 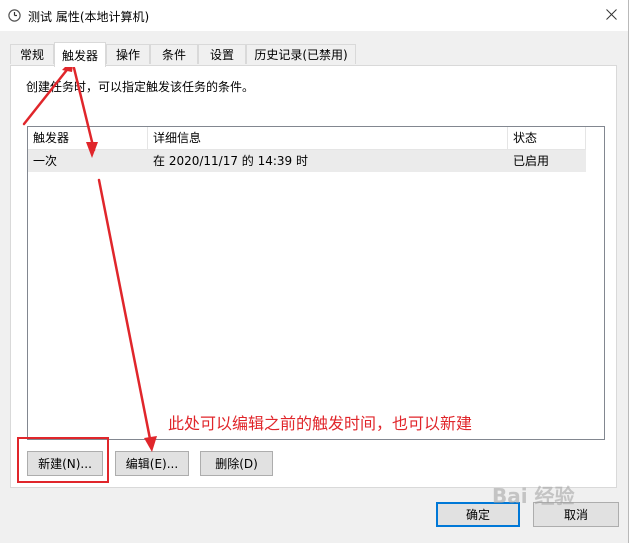 I want to click on close-icon, so click(x=611, y=15).